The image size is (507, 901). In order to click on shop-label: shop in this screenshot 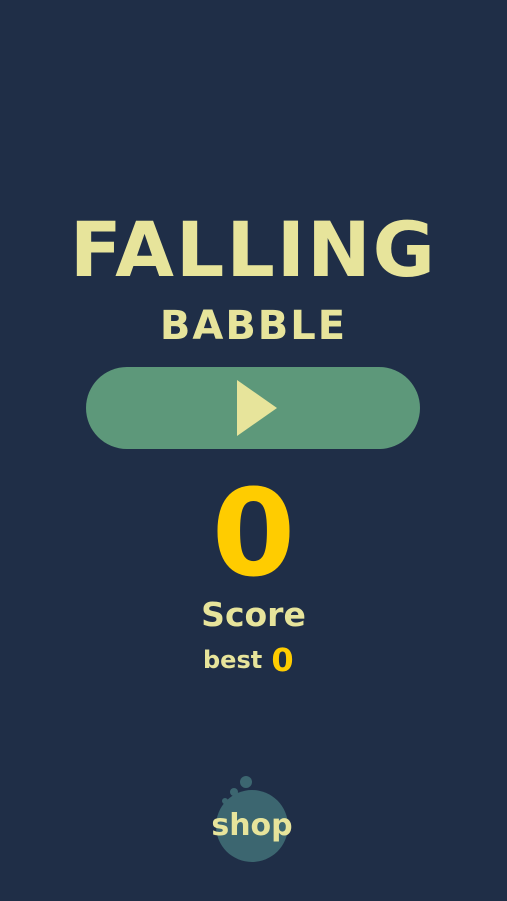, I will do `click(252, 826)`.